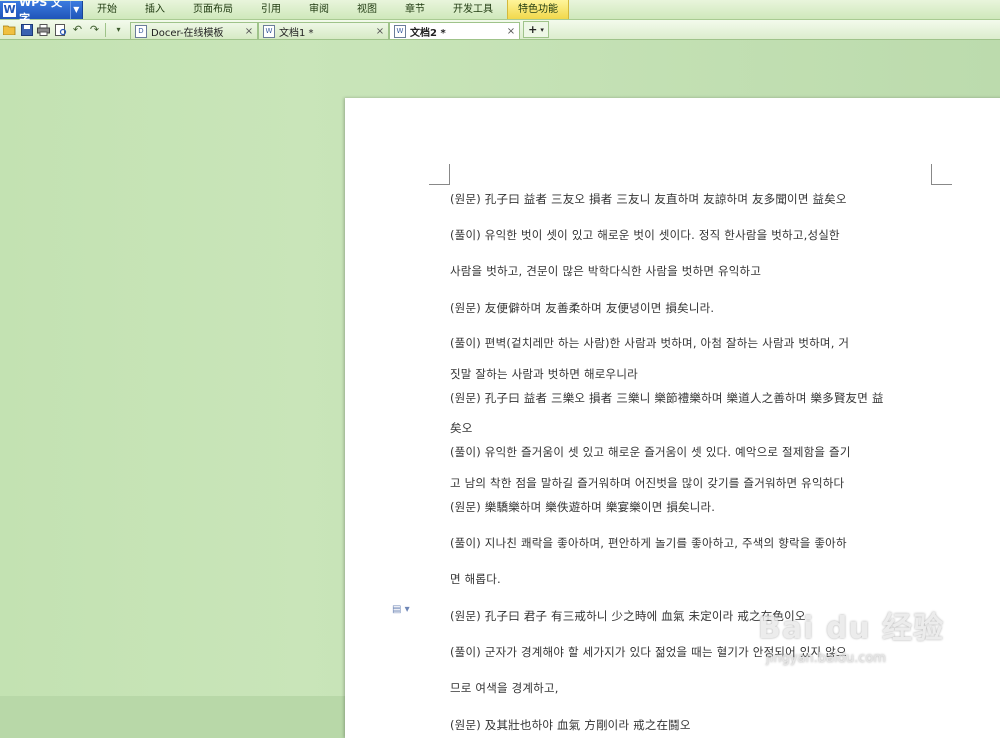 The width and height of the screenshot is (1000, 738). I want to click on customize-toolbar-icon: ▾, so click(118, 29).